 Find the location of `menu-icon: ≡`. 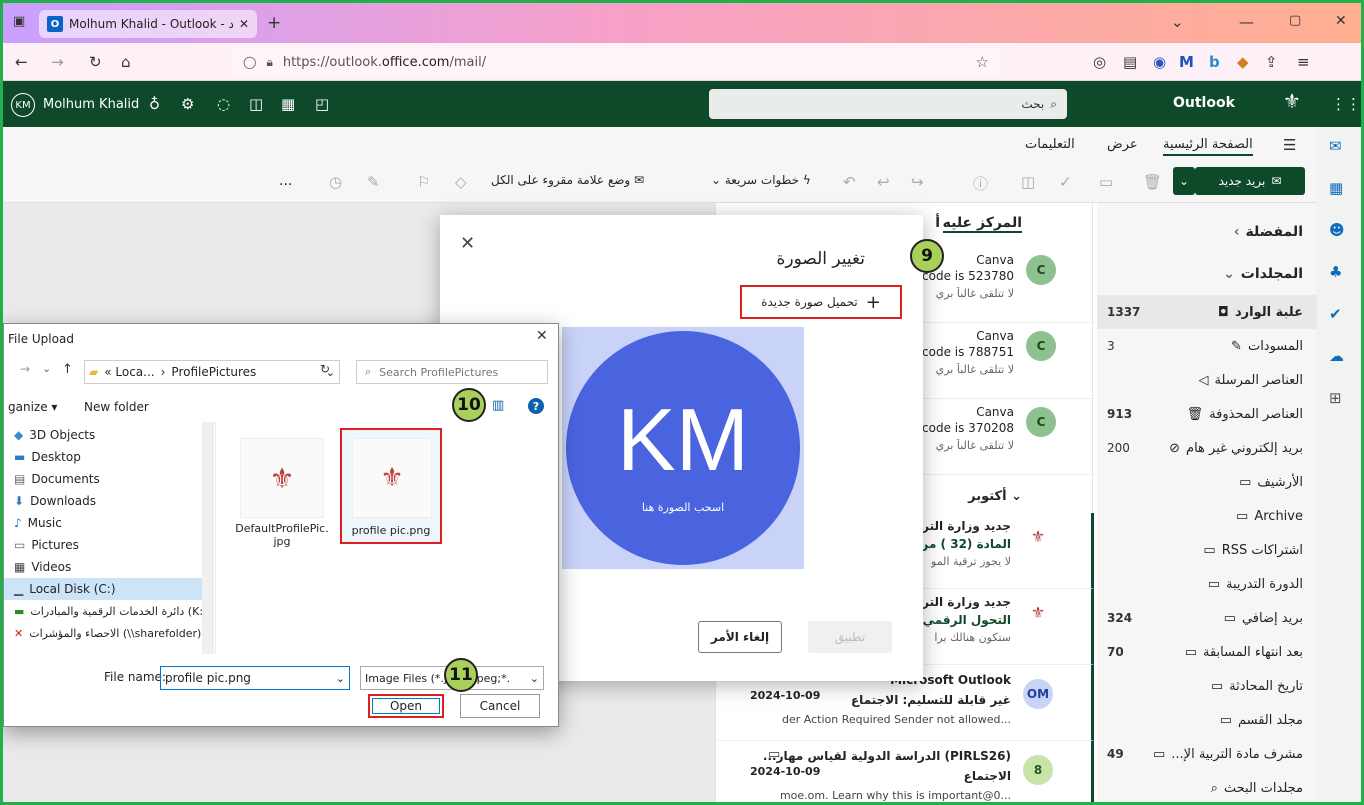

menu-icon: ≡ is located at coordinates (1303, 62).